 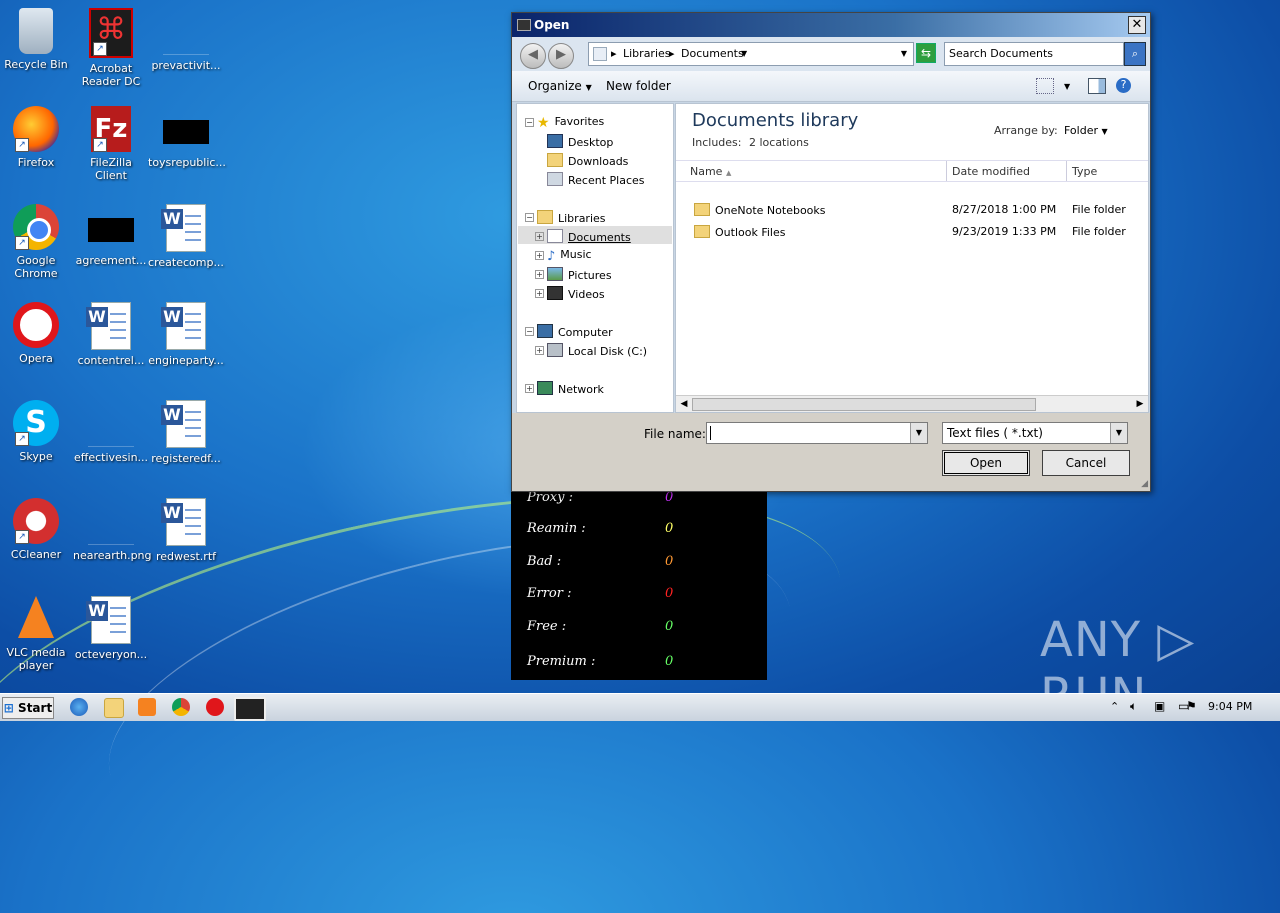 What do you see at coordinates (550, 497) in the screenshot?
I see `console-label: Proxy :` at bounding box center [550, 497].